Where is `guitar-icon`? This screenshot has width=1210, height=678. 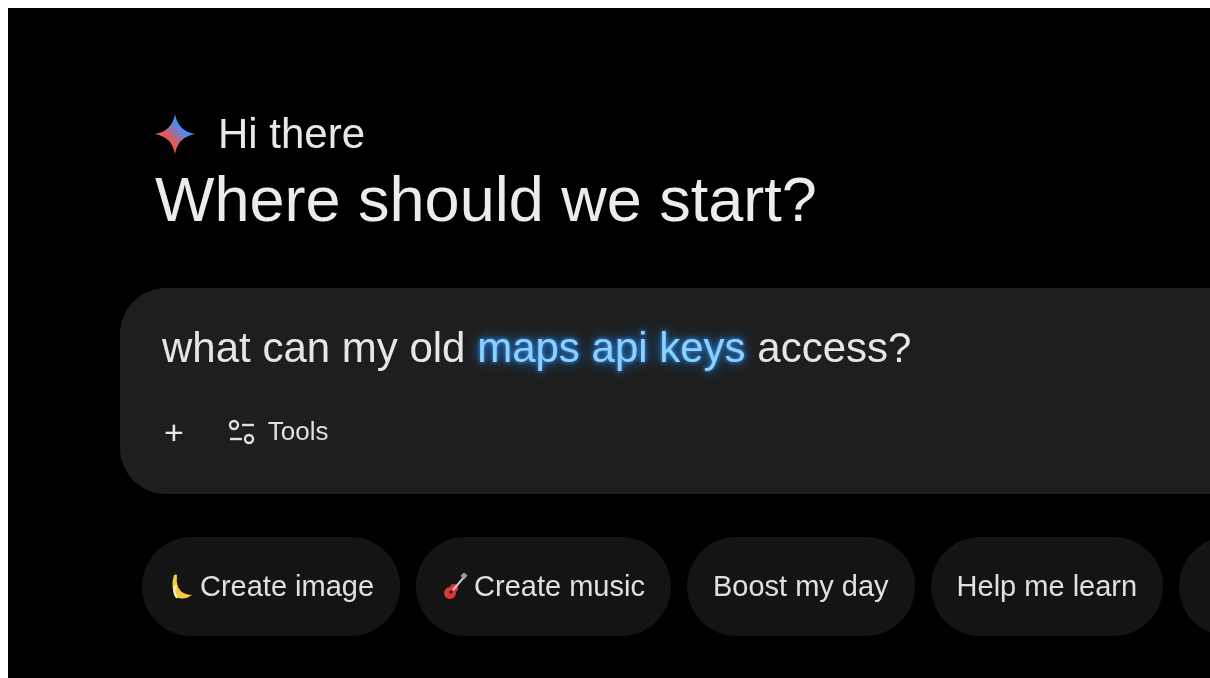 guitar-icon is located at coordinates (455, 586).